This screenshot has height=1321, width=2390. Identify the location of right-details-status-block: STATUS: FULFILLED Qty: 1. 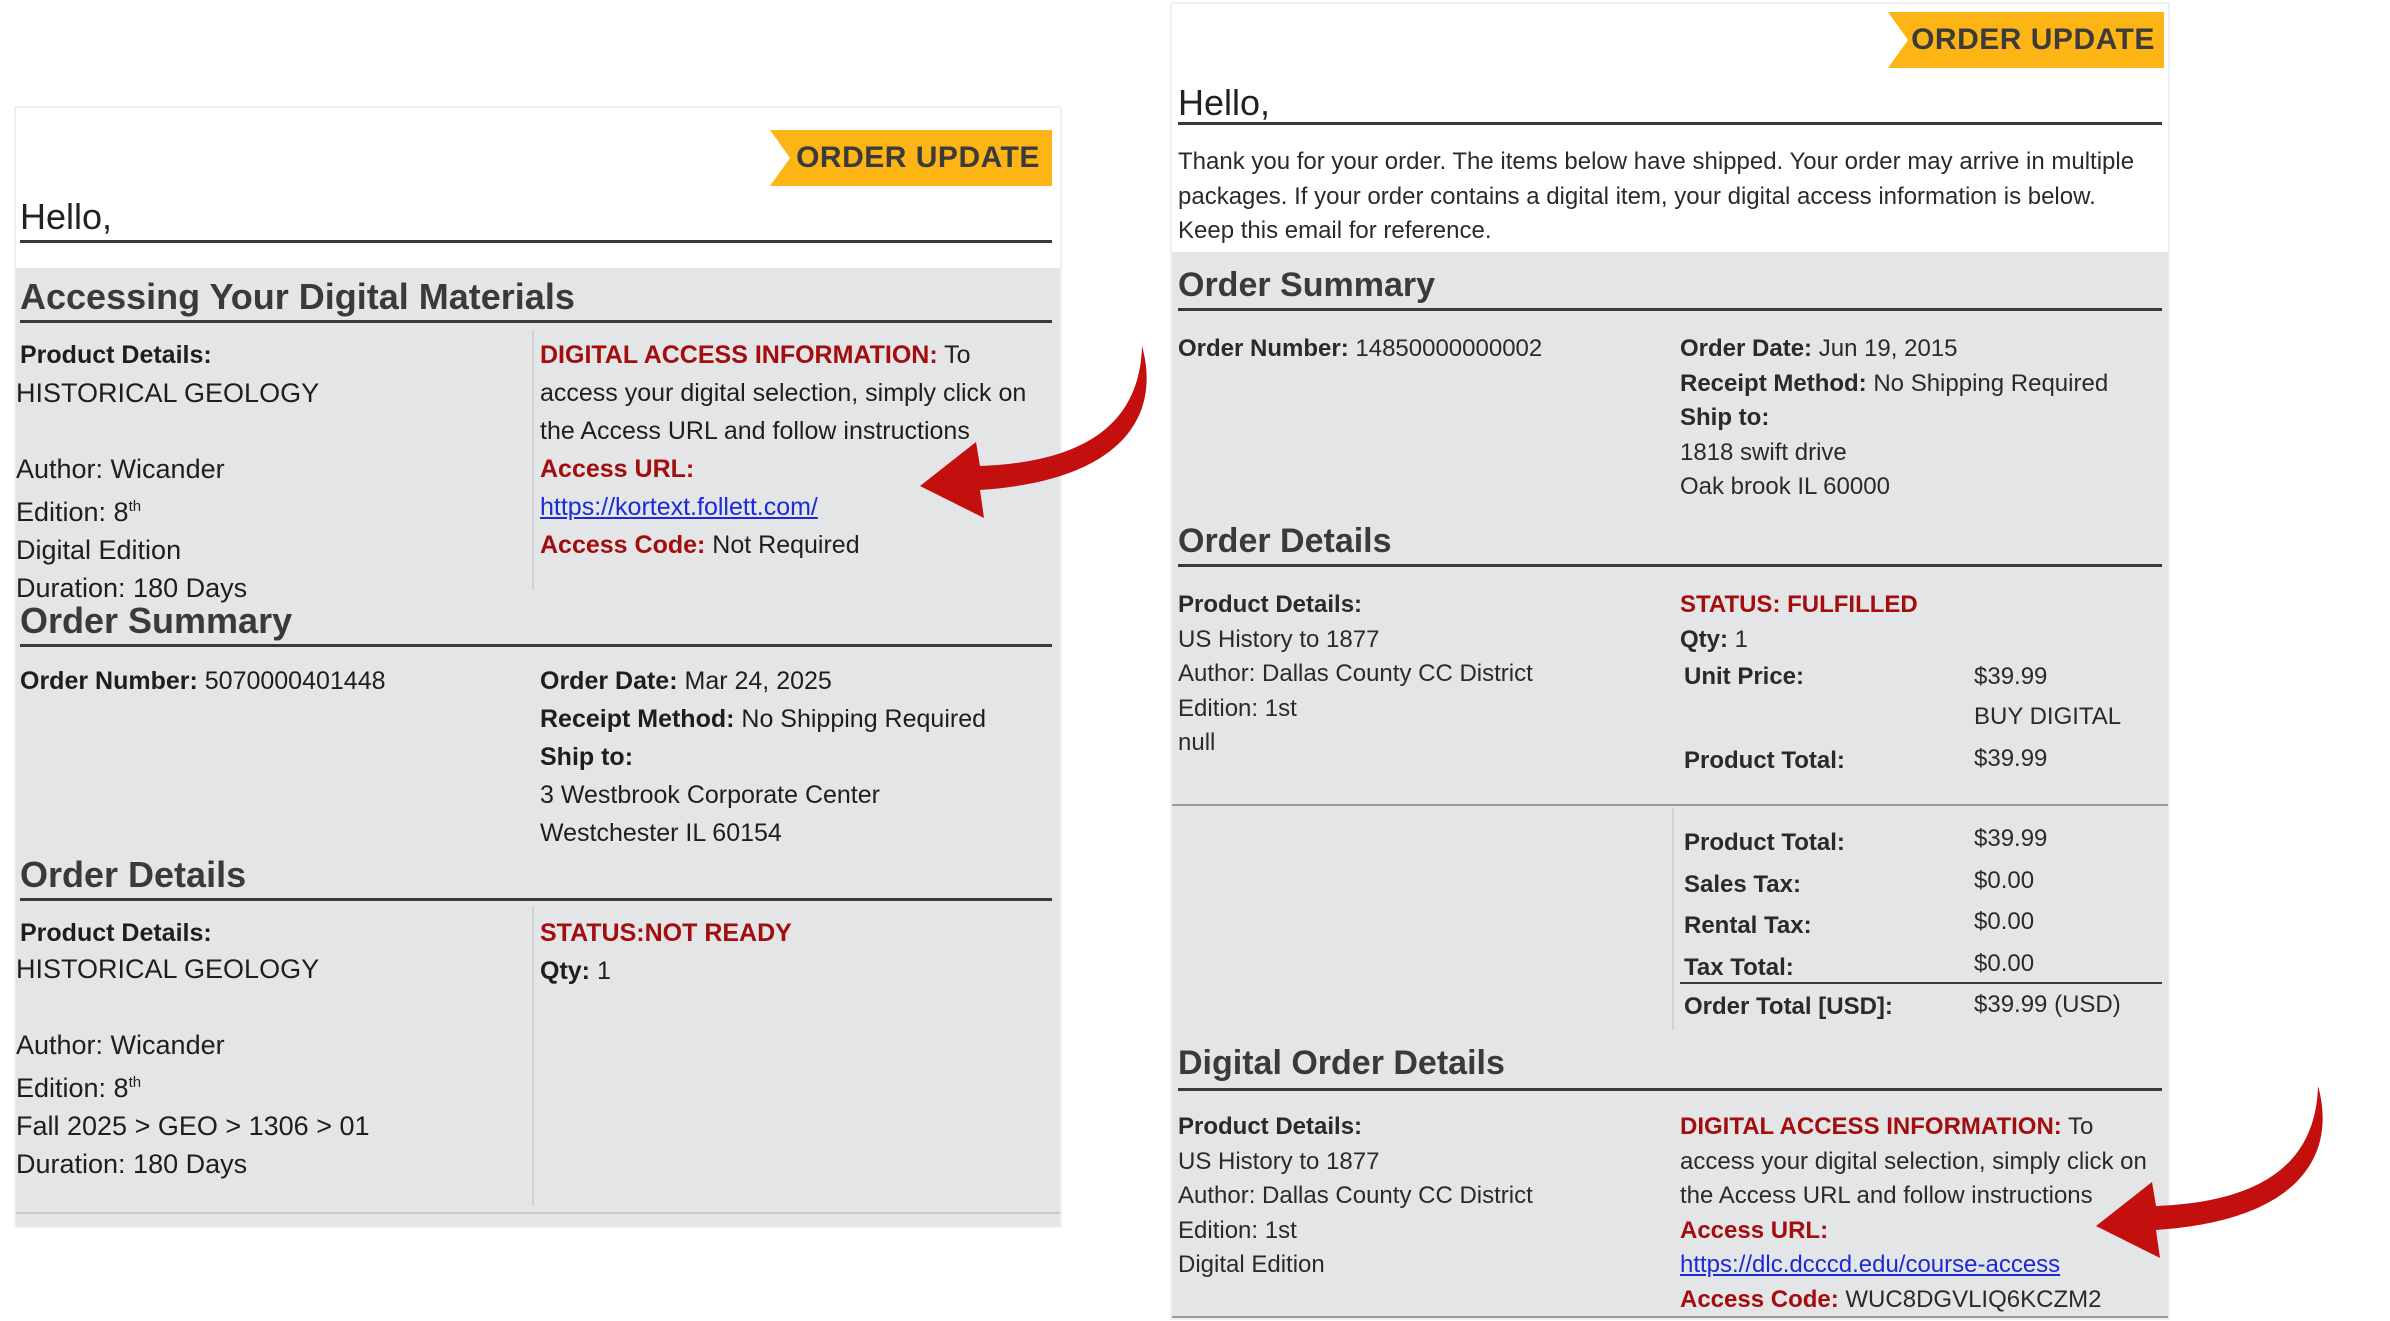
(1799, 622).